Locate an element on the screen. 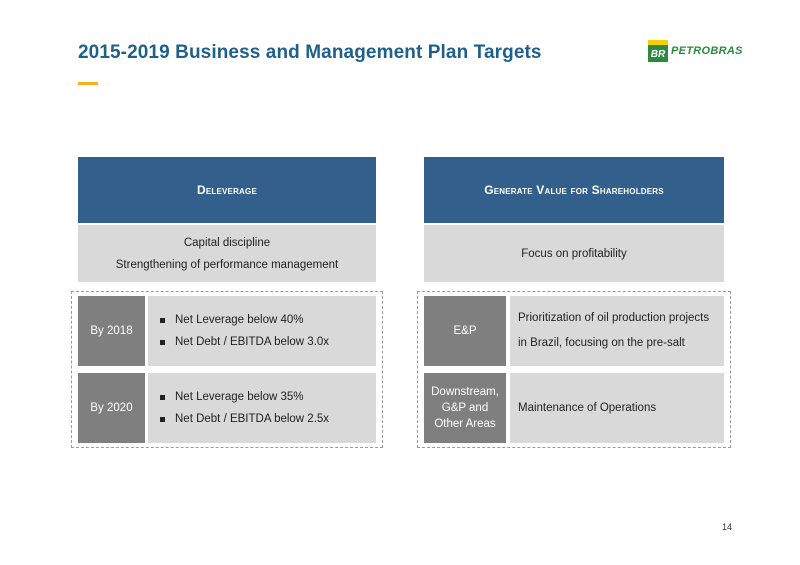 The height and width of the screenshot is (565, 800). bullet-item: Net Debt / EBITDA below 3.0x is located at coordinates (244, 342).